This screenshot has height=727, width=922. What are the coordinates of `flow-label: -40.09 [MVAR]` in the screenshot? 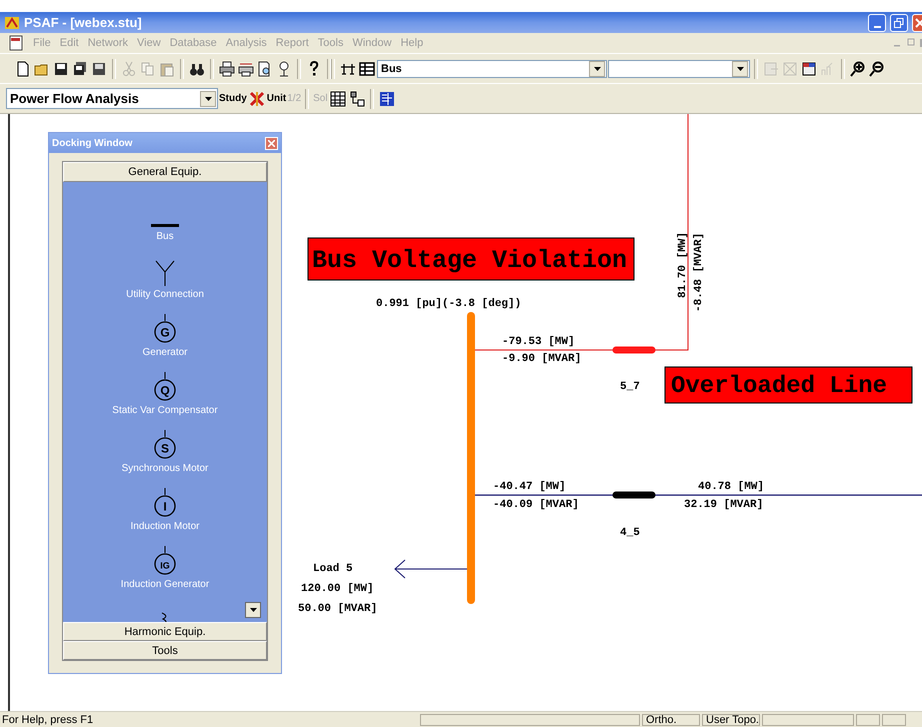 It's located at (536, 505).